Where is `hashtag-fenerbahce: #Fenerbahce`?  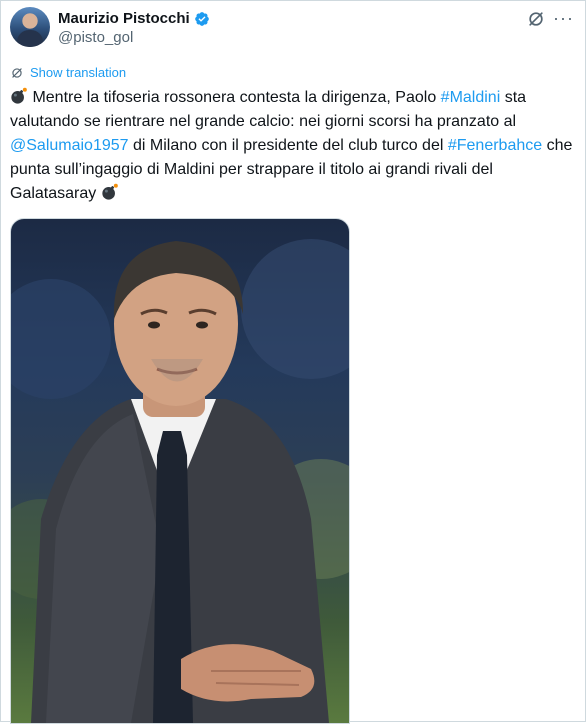 hashtag-fenerbahce: #Fenerbahce is located at coordinates (495, 145).